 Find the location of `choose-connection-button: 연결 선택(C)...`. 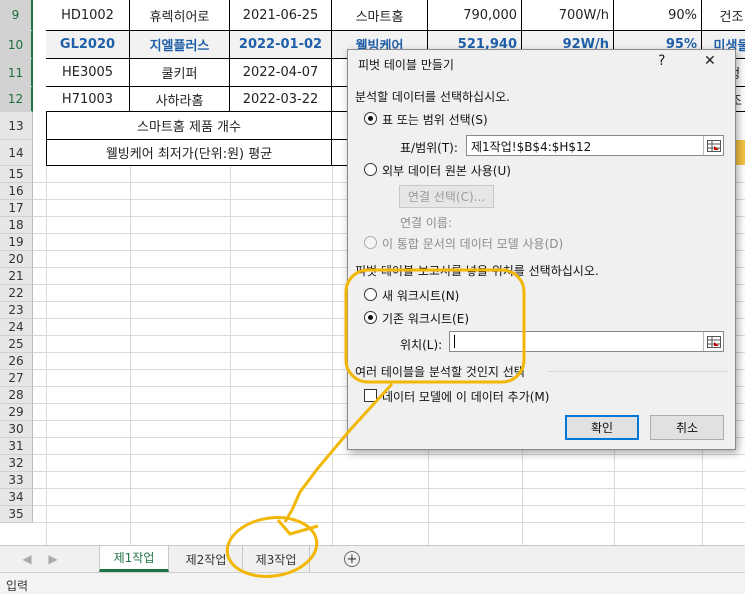

choose-connection-button: 연결 선택(C)... is located at coordinates (446, 196).